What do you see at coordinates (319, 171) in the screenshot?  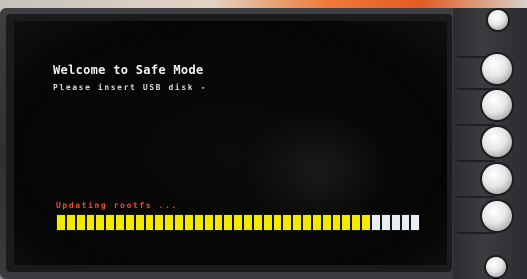 I see `screen-reflection` at bounding box center [319, 171].